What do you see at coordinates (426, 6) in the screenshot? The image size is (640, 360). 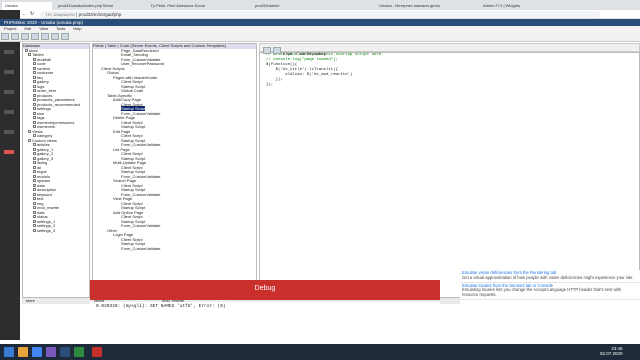 I see `browser-tab: Umaka - Интернет-магазин детск` at bounding box center [426, 6].